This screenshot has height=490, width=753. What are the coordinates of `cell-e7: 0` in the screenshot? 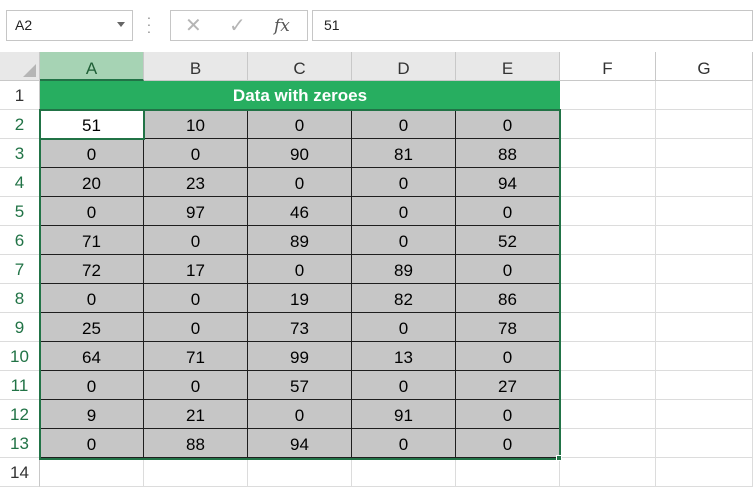 It's located at (508, 269).